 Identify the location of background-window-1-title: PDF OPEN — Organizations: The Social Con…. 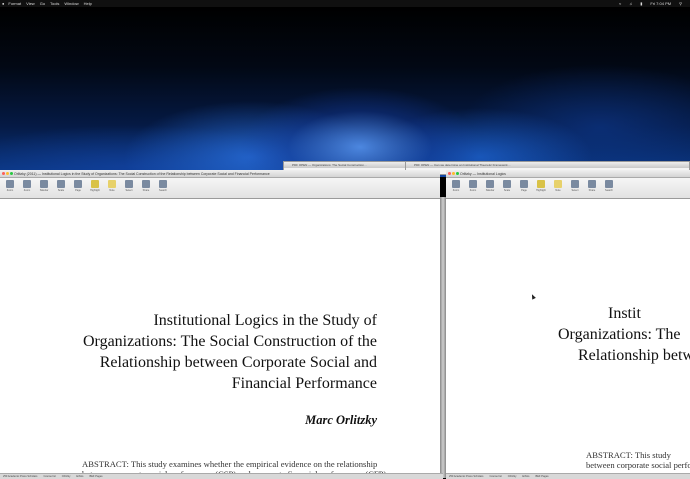
(345, 164).